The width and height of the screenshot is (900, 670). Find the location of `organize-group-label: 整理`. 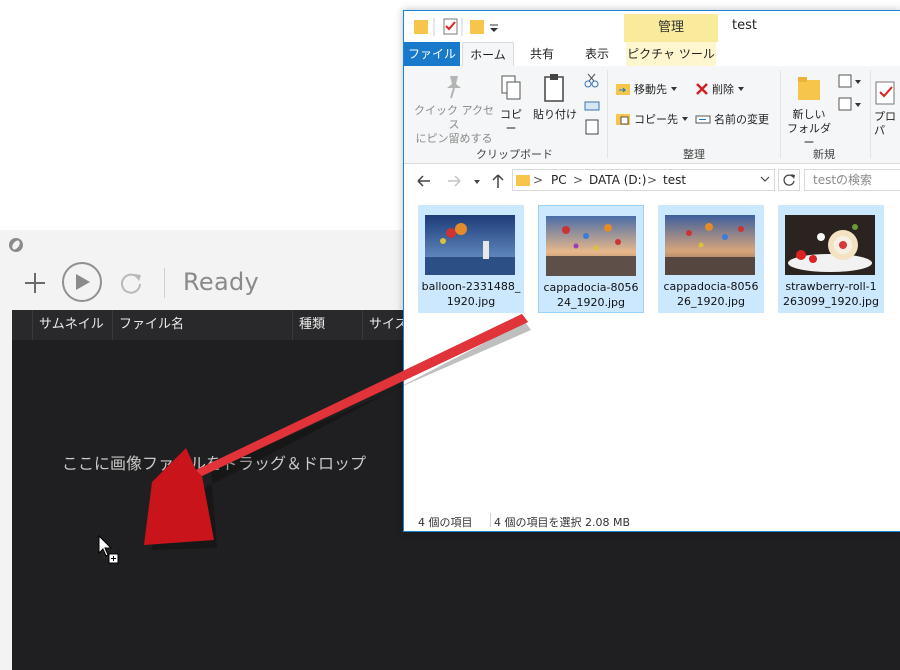

organize-group-label: 整理 is located at coordinates (694, 154).